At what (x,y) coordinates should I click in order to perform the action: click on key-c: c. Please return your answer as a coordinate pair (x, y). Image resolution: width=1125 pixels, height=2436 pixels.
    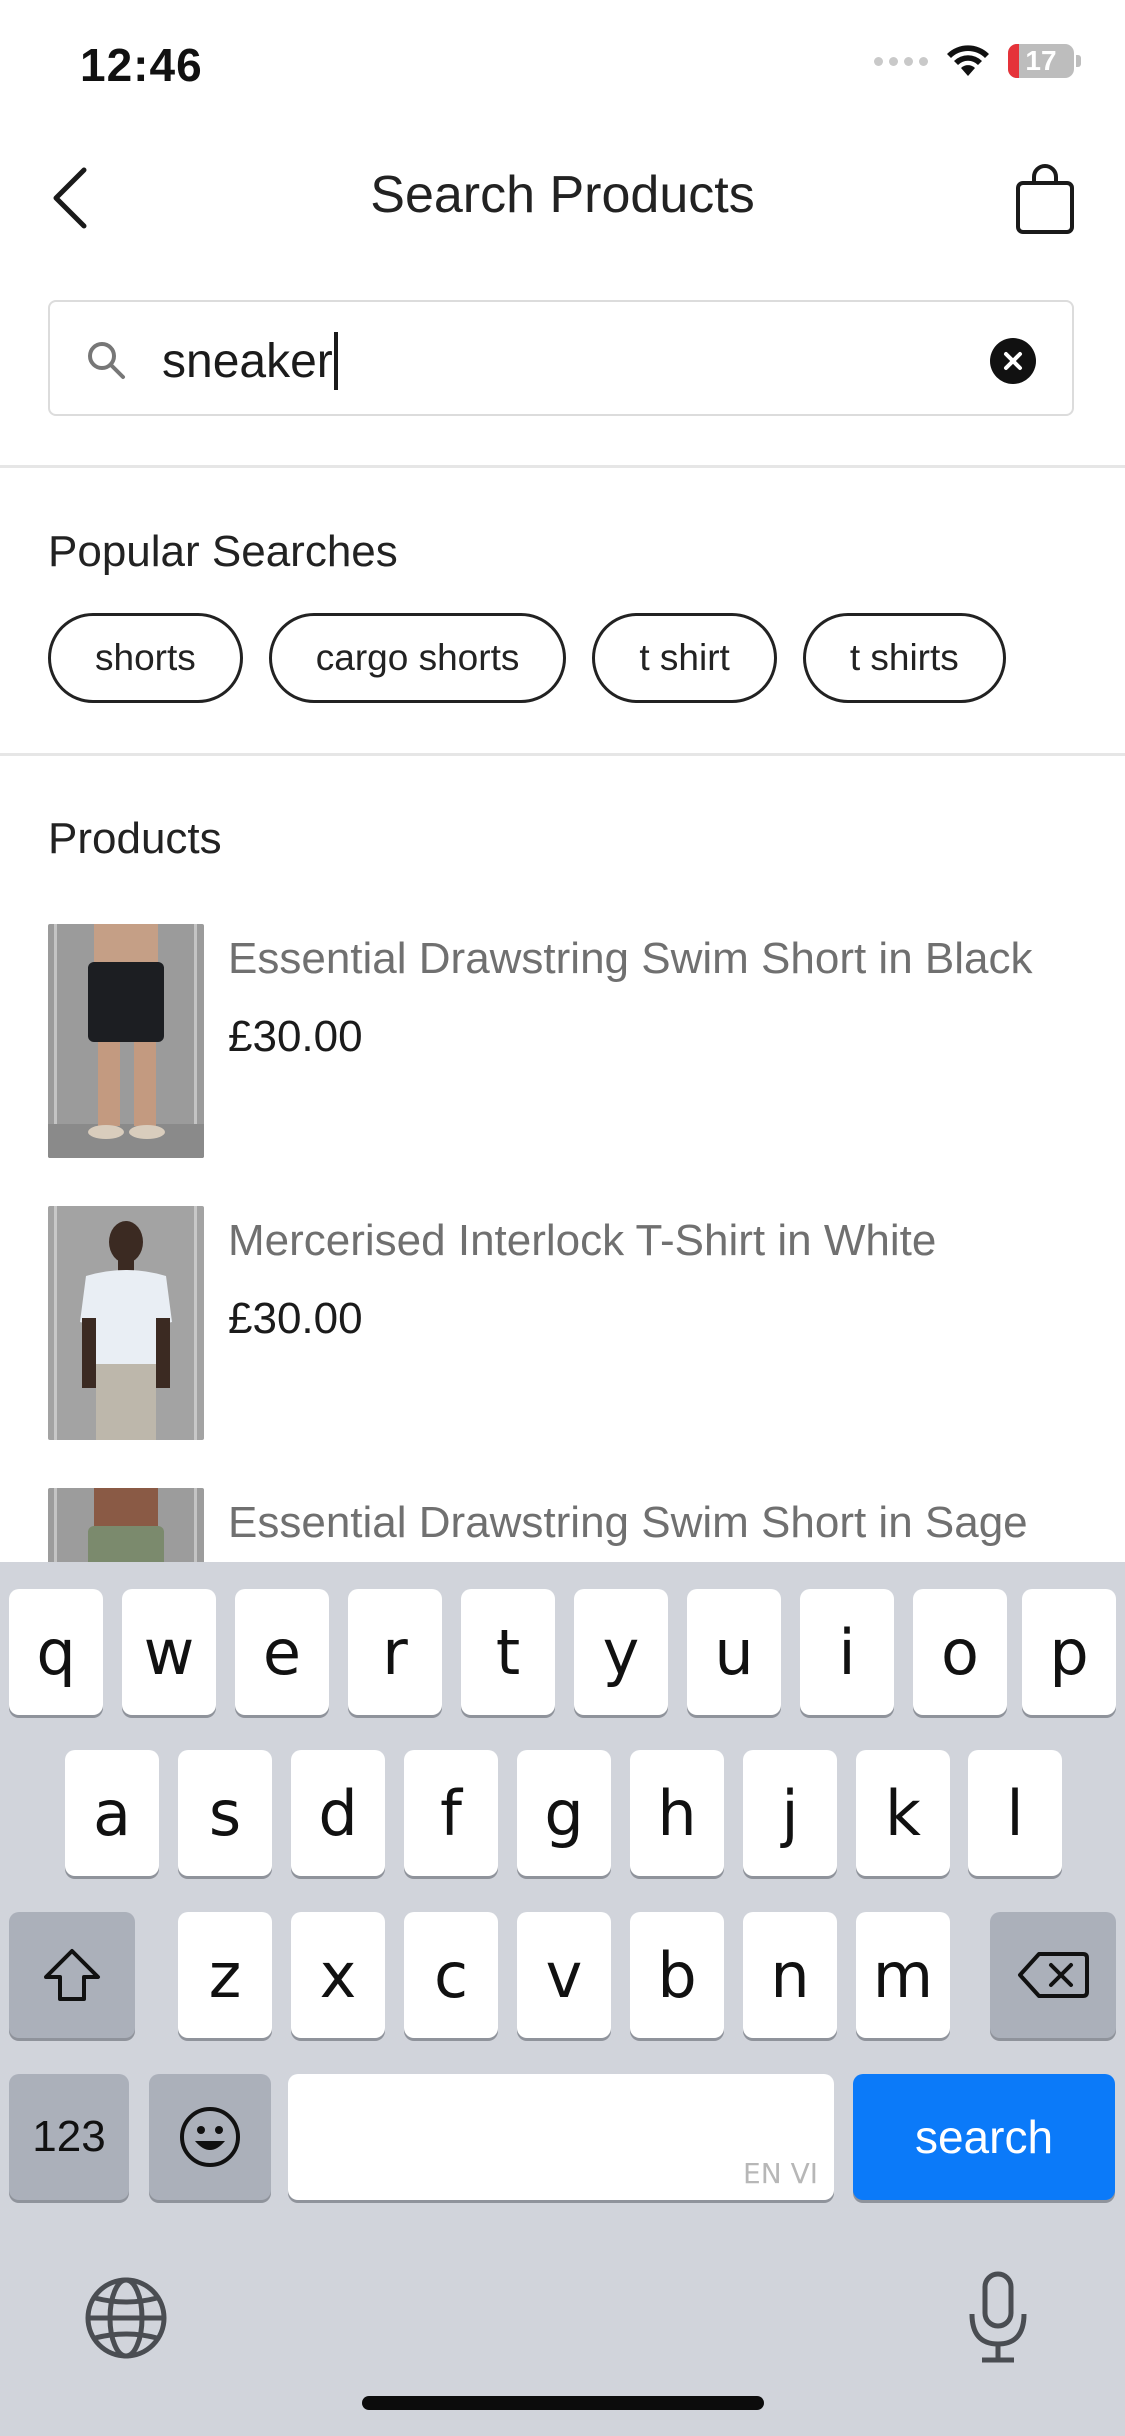
    Looking at the image, I should click on (451, 1975).